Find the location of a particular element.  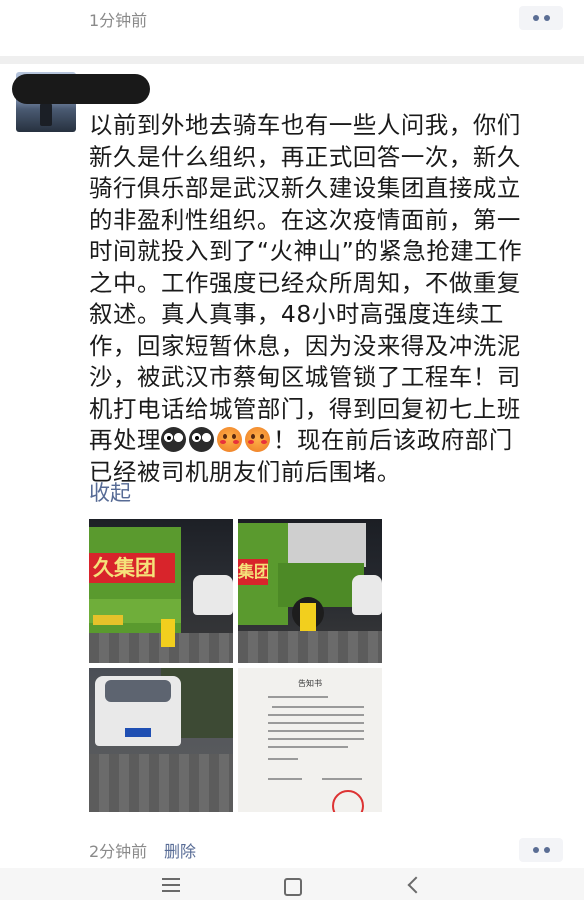

wheel-lock is located at coordinates (168, 633).